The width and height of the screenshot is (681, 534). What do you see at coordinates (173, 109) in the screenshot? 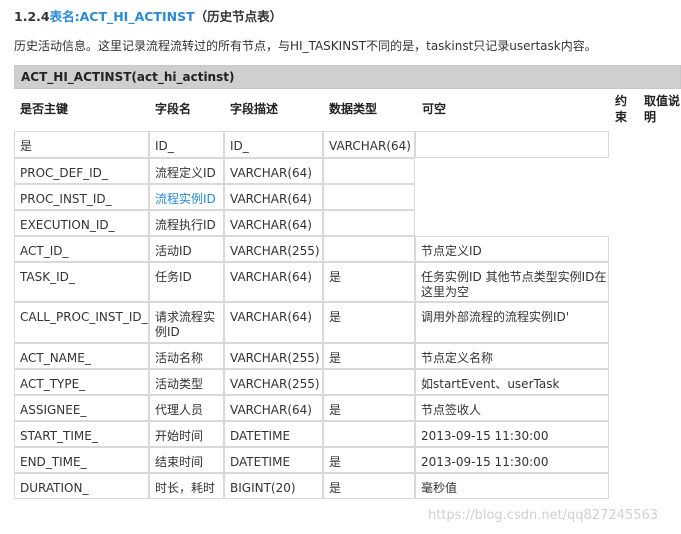
I see `header-field: 字段名` at bounding box center [173, 109].